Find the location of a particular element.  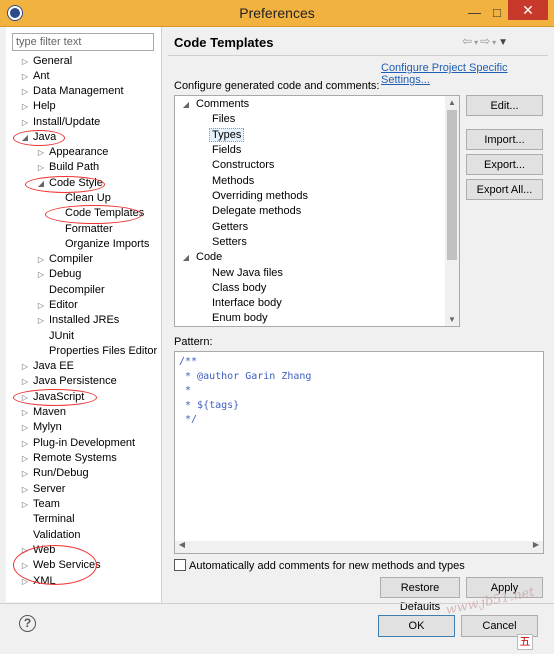

tree-item-organize-imports: Organize Imports is located at coordinates (107, 244).